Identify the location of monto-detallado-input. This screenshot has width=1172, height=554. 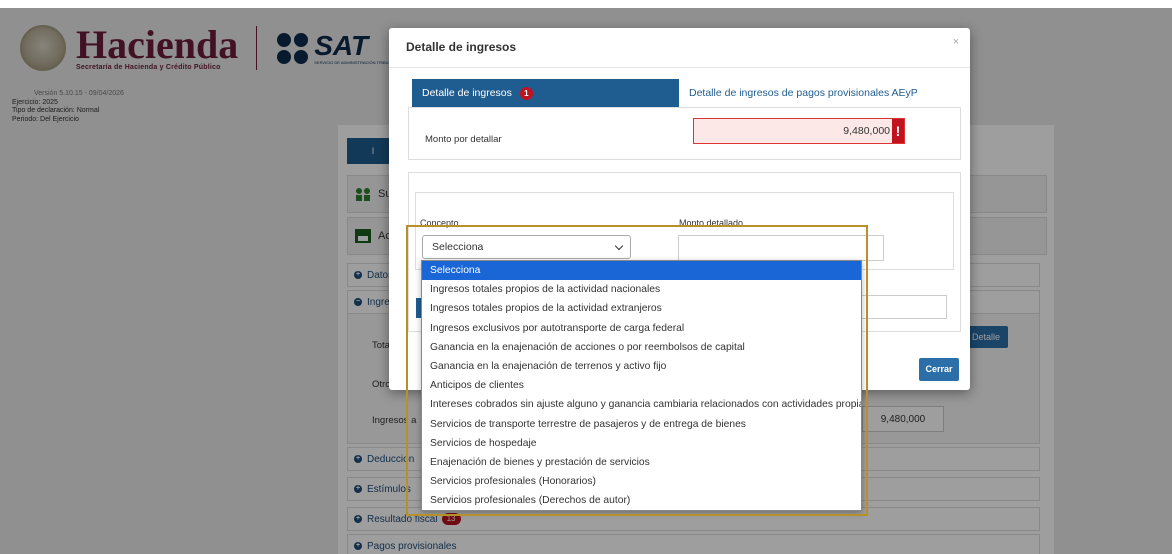
(781, 248).